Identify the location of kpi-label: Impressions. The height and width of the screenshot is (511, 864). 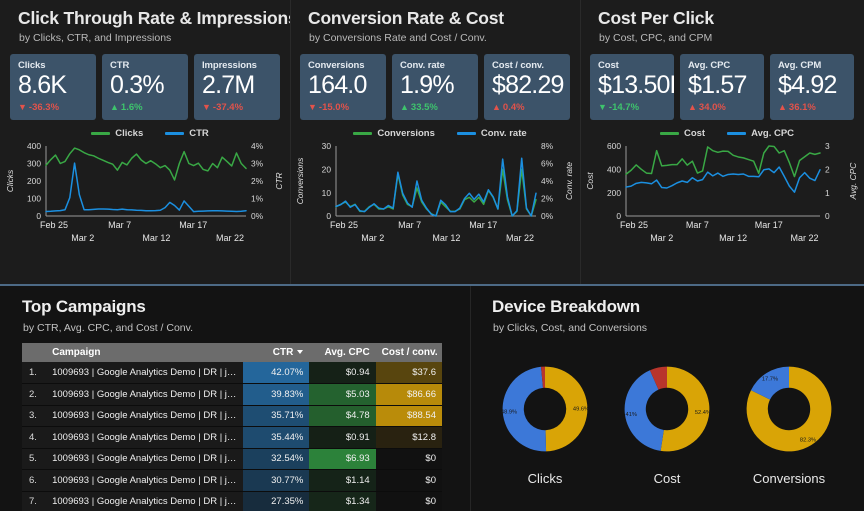
(229, 65).